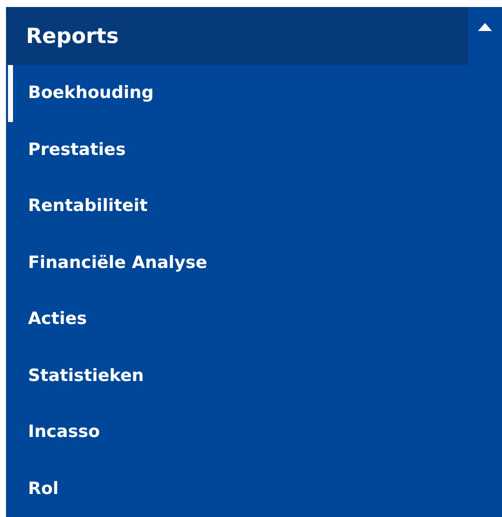 This screenshot has width=502, height=517. I want to click on menu-item: Rentabiliteit, so click(255, 206).